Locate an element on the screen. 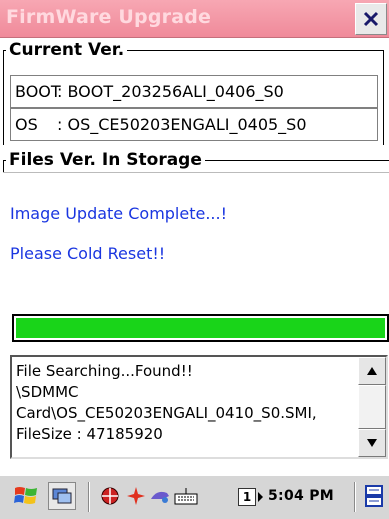 This screenshot has width=389, height=519. progress-fill is located at coordinates (200, 328).